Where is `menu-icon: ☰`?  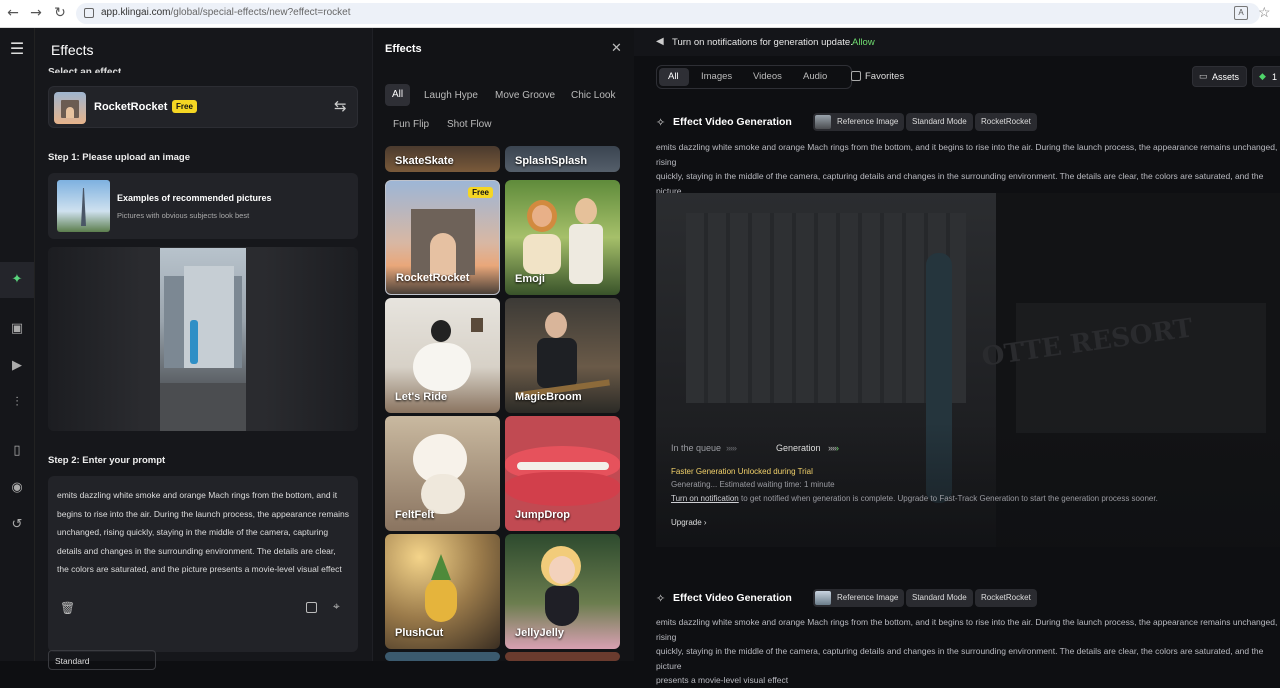
menu-icon: ☰ is located at coordinates (17, 49).